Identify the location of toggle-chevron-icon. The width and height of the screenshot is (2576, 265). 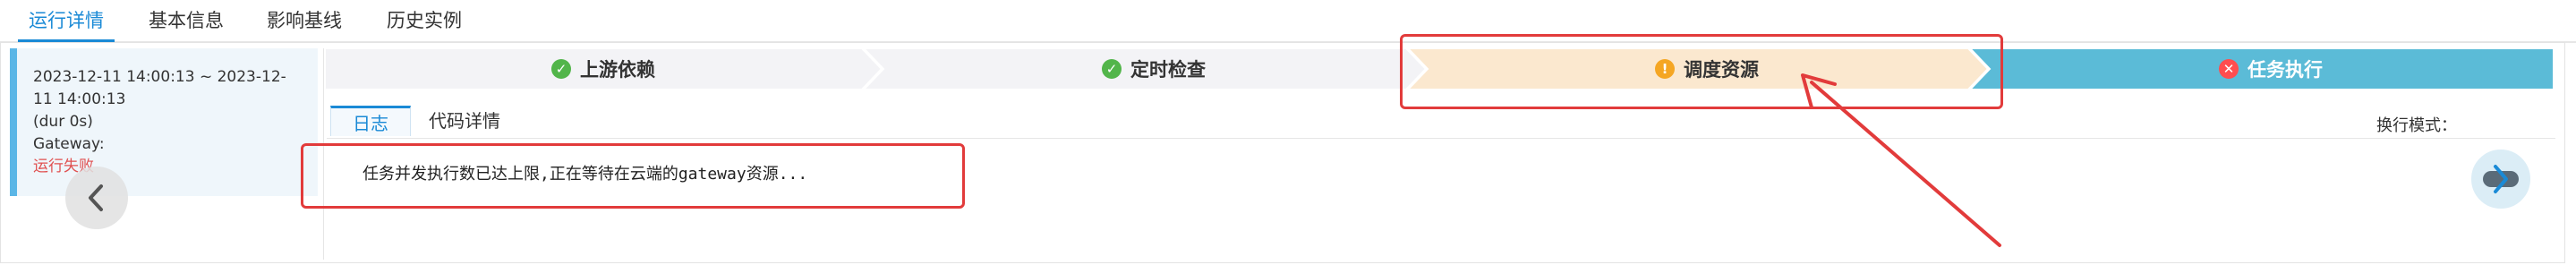
(2501, 179).